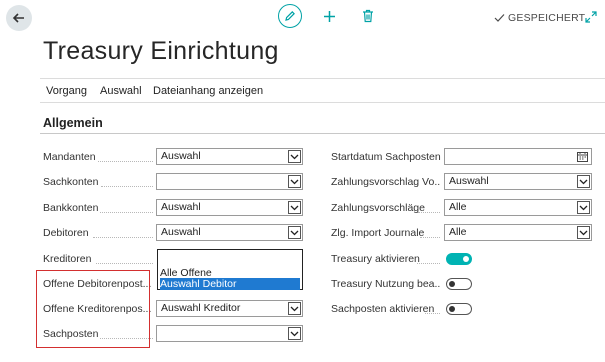 The image size is (605, 362). What do you see at coordinates (73, 123) in the screenshot?
I see `section-title: Allgemein` at bounding box center [73, 123].